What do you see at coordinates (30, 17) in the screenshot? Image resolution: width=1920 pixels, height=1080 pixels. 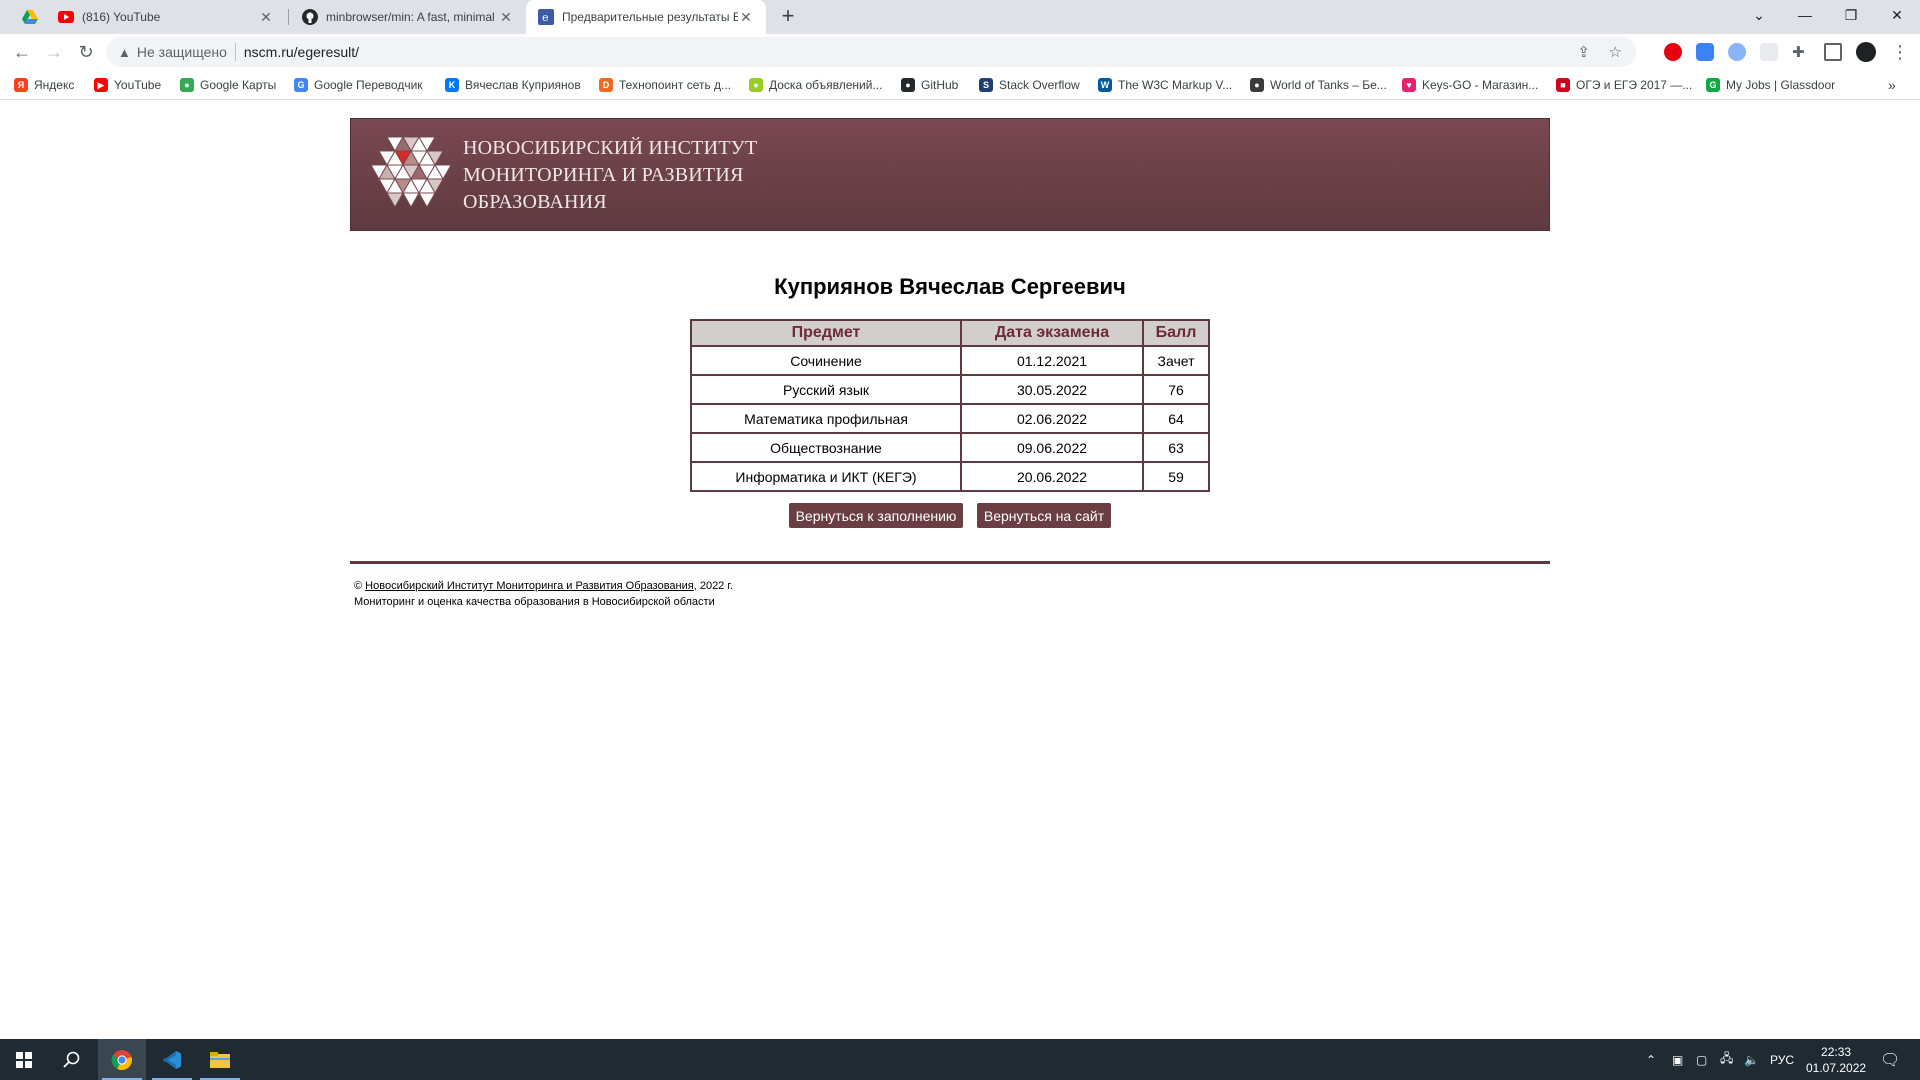 I see `google-drive-icon` at bounding box center [30, 17].